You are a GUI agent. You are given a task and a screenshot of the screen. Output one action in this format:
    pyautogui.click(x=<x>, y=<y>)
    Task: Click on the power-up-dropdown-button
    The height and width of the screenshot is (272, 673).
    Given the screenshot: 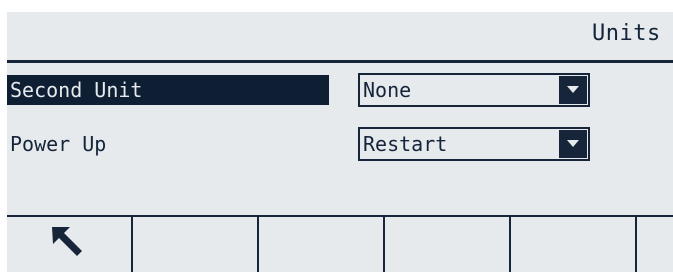 What is the action you would take?
    pyautogui.click(x=573, y=144)
    